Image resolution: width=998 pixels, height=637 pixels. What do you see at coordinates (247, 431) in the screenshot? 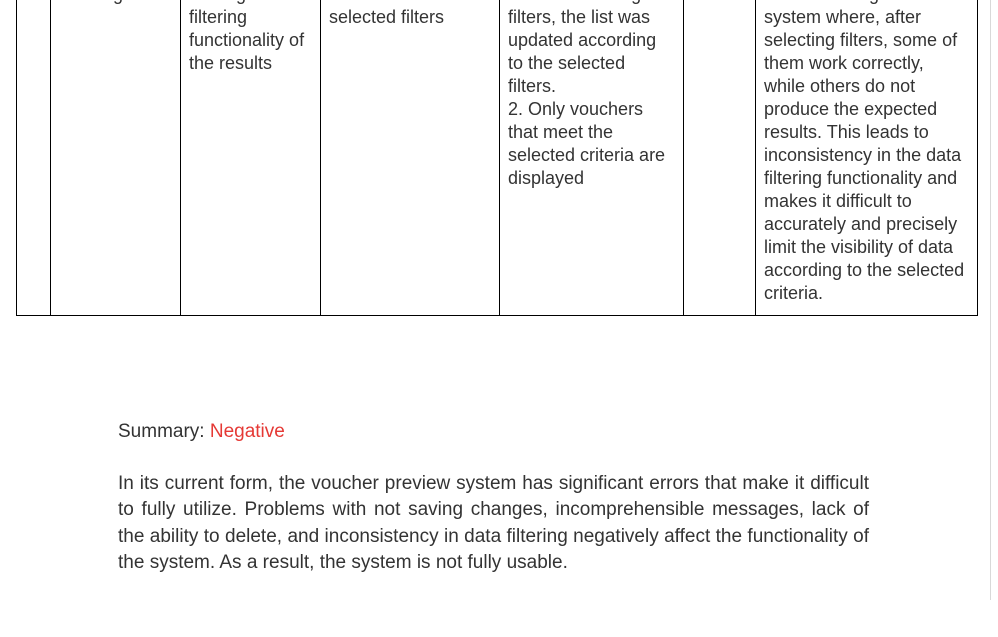
I see `summary-value: Negative` at bounding box center [247, 431].